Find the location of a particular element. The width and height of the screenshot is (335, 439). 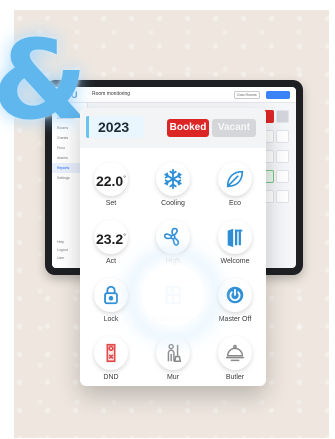

panel-header: 2023 Booked Vacant is located at coordinates (173, 128).